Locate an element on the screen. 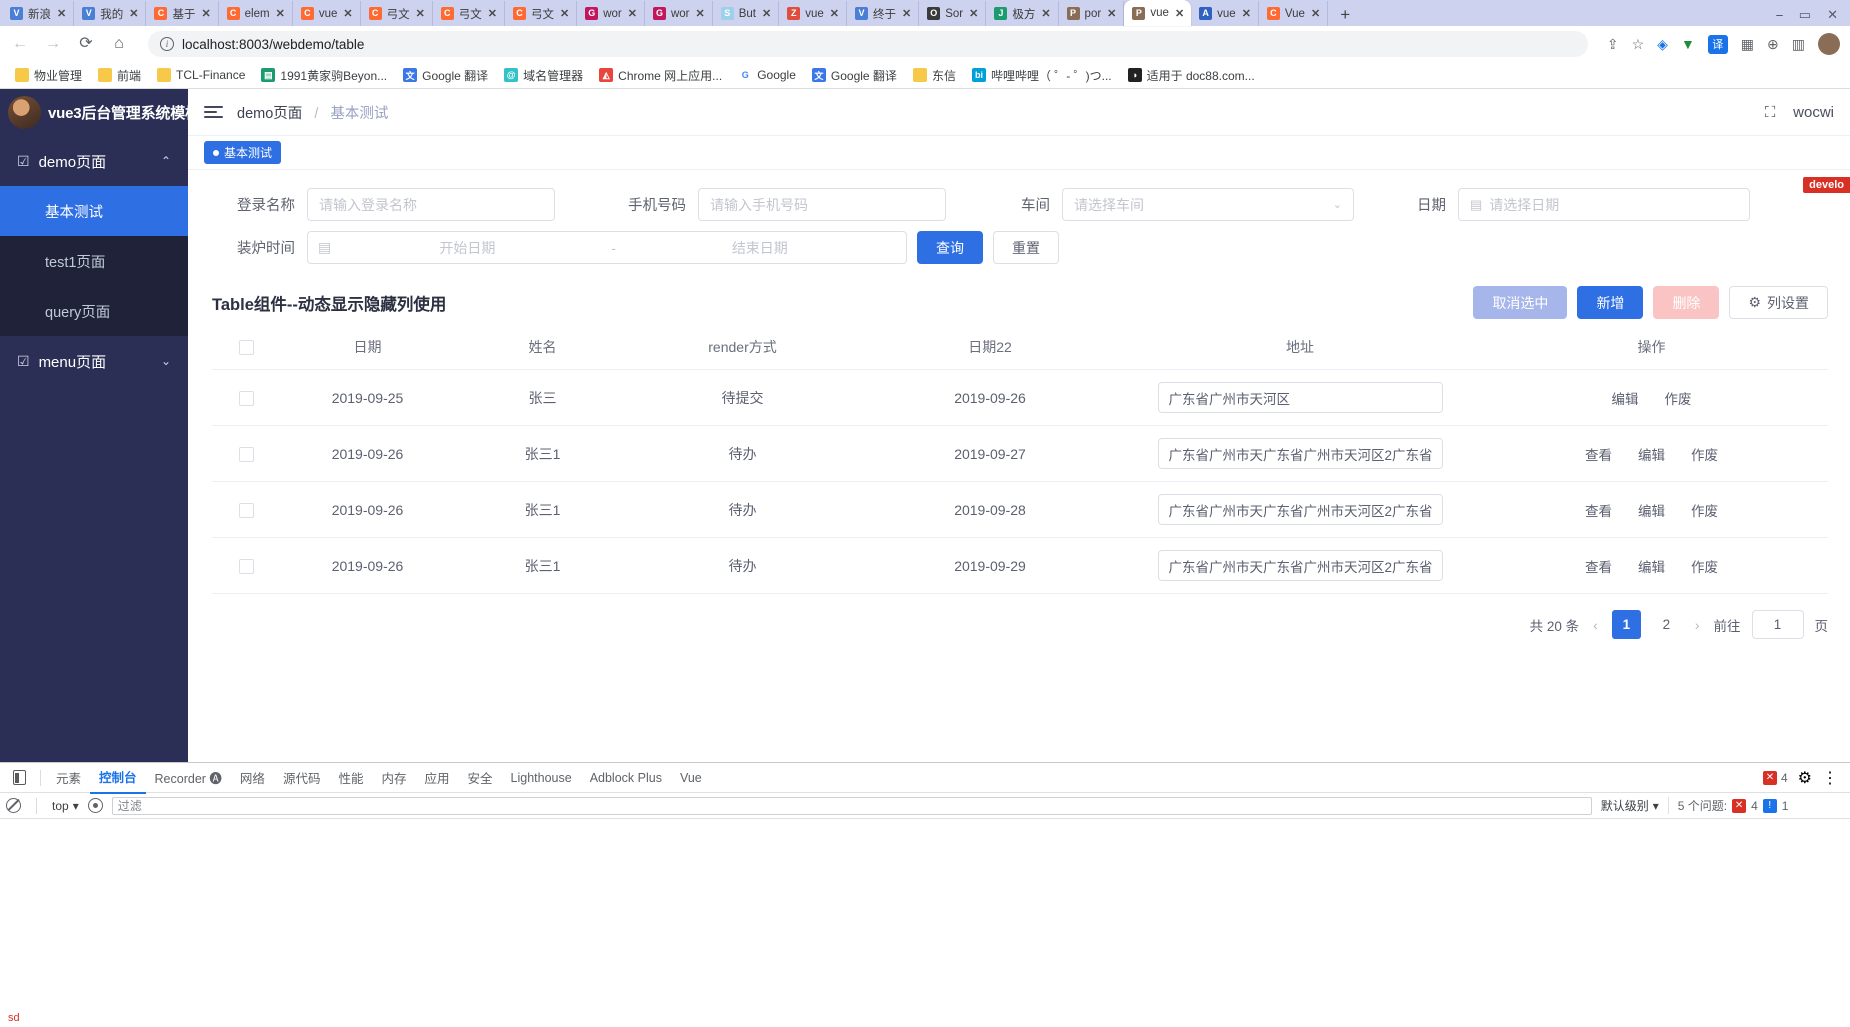 The width and height of the screenshot is (1850, 1027). breadcrumb-root: demo页面 is located at coordinates (269, 114).